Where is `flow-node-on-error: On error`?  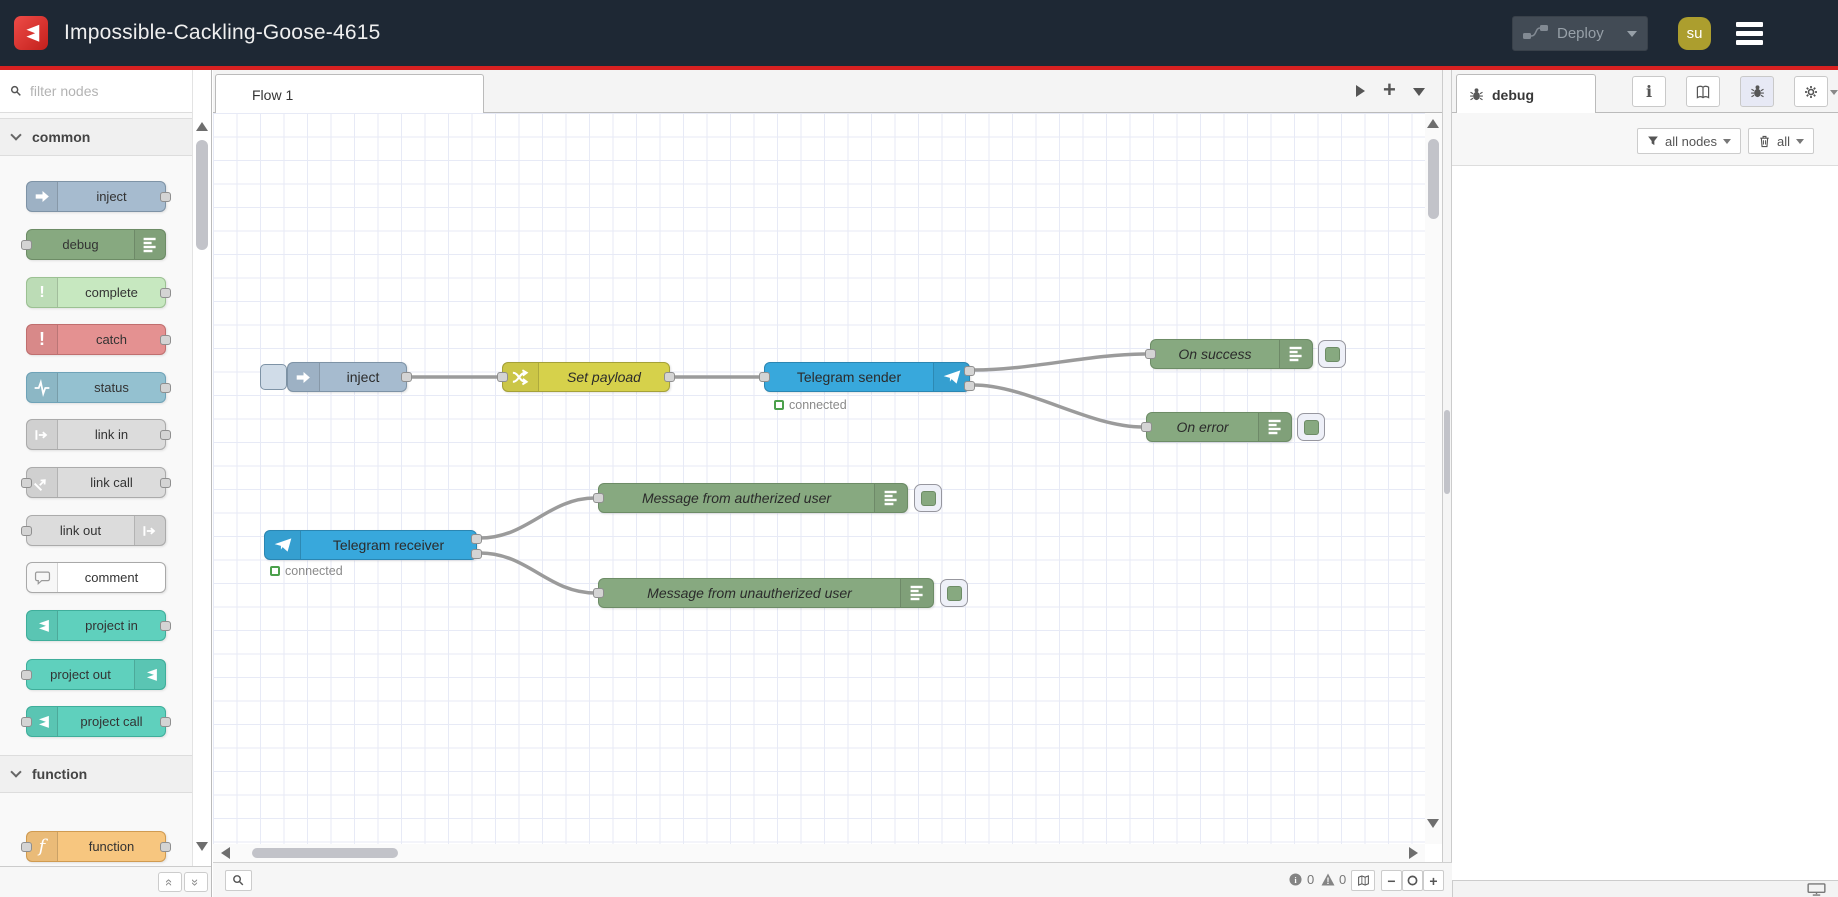 flow-node-on-error: On error is located at coordinates (1216, 427).